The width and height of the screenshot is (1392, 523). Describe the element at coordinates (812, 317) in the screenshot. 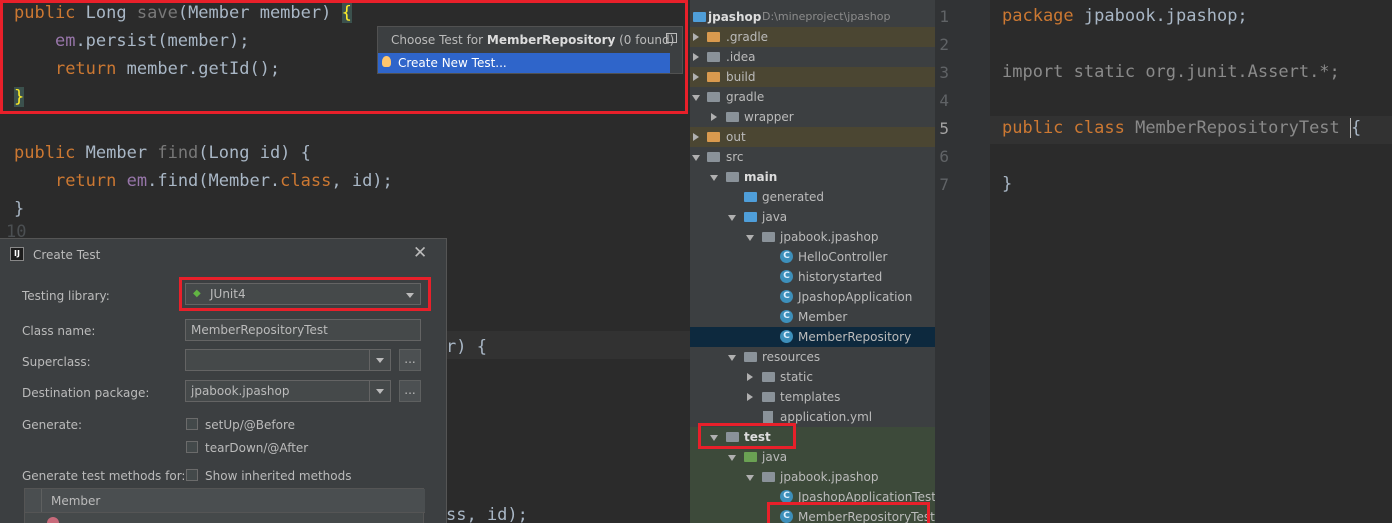

I see `tree-item-member: C Member` at that location.